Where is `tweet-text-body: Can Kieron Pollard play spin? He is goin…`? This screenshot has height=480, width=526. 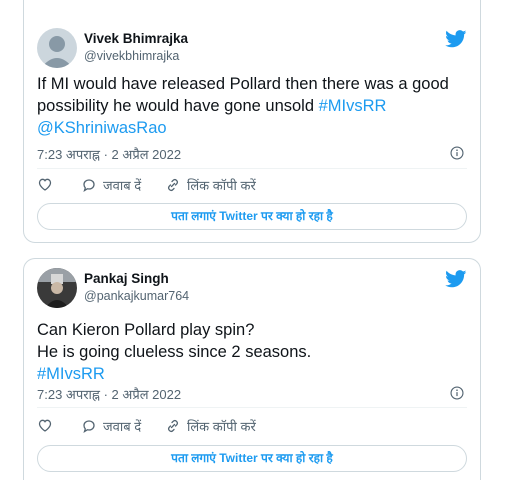 tweet-text-body: Can Kieron Pollard play spin? He is goin… is located at coordinates (174, 341).